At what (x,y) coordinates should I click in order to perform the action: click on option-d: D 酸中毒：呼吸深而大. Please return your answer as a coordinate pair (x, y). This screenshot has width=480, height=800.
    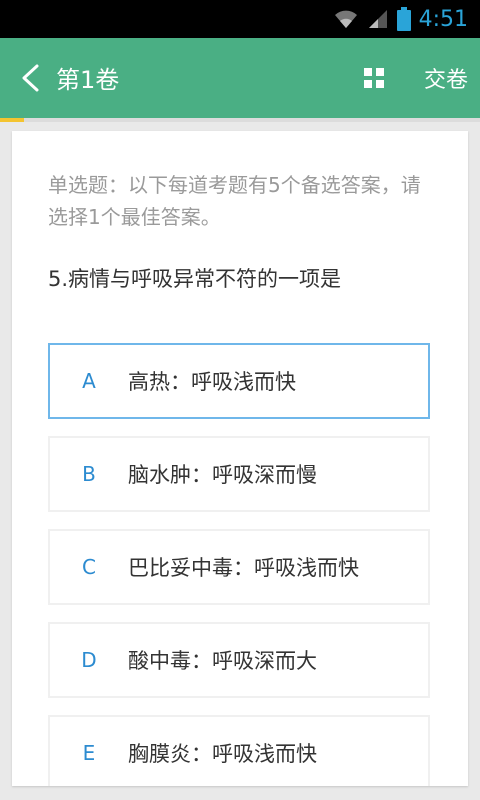
    Looking at the image, I should click on (239, 660).